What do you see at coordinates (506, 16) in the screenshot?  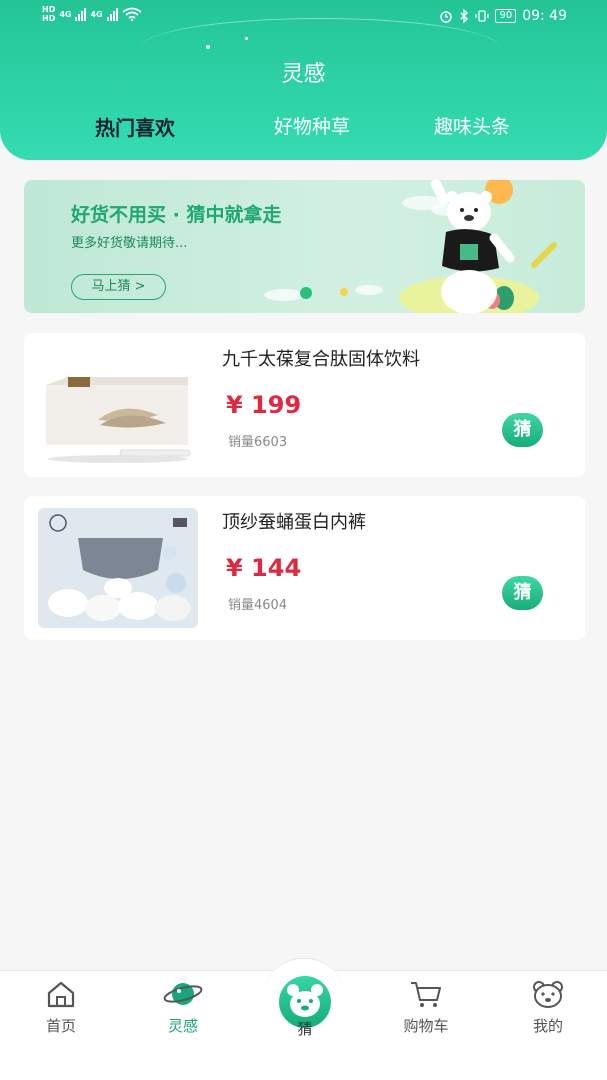 I see `battery-indicator: 90` at bounding box center [506, 16].